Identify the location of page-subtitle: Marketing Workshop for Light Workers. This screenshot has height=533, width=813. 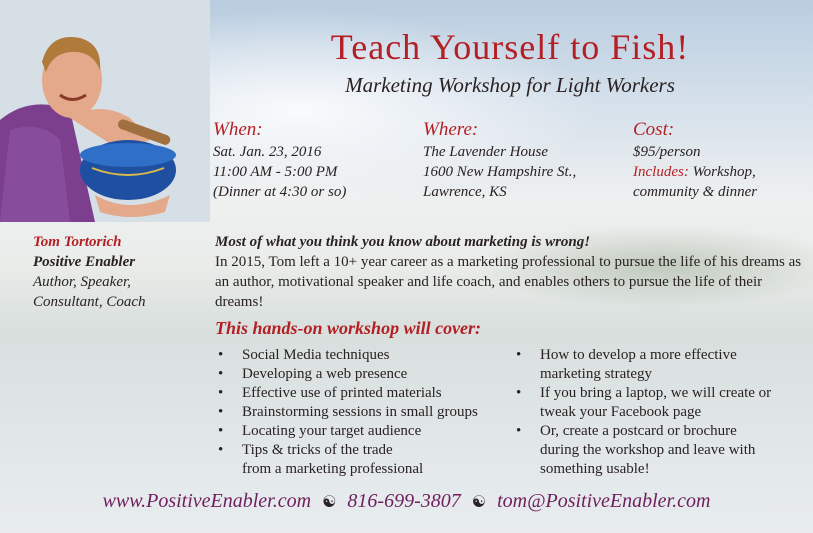
(510, 85).